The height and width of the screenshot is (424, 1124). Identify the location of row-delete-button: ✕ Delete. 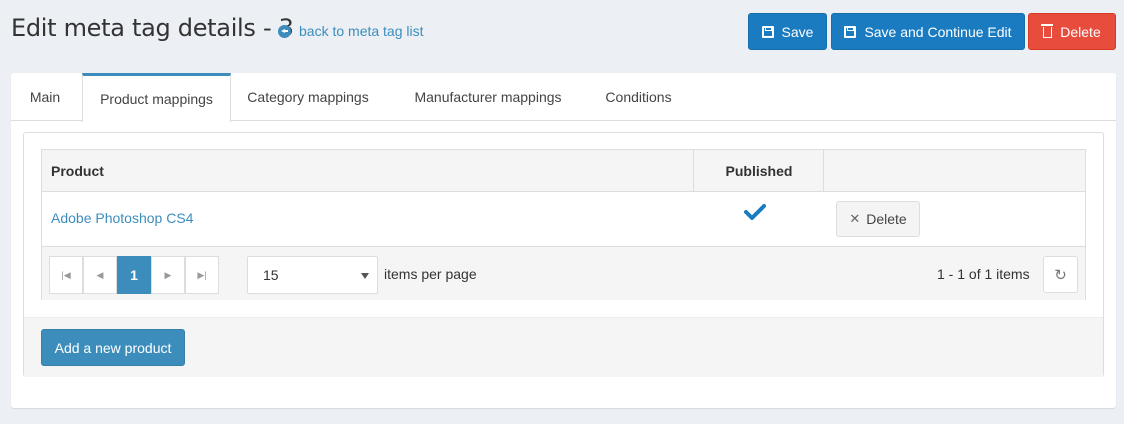
(878, 219).